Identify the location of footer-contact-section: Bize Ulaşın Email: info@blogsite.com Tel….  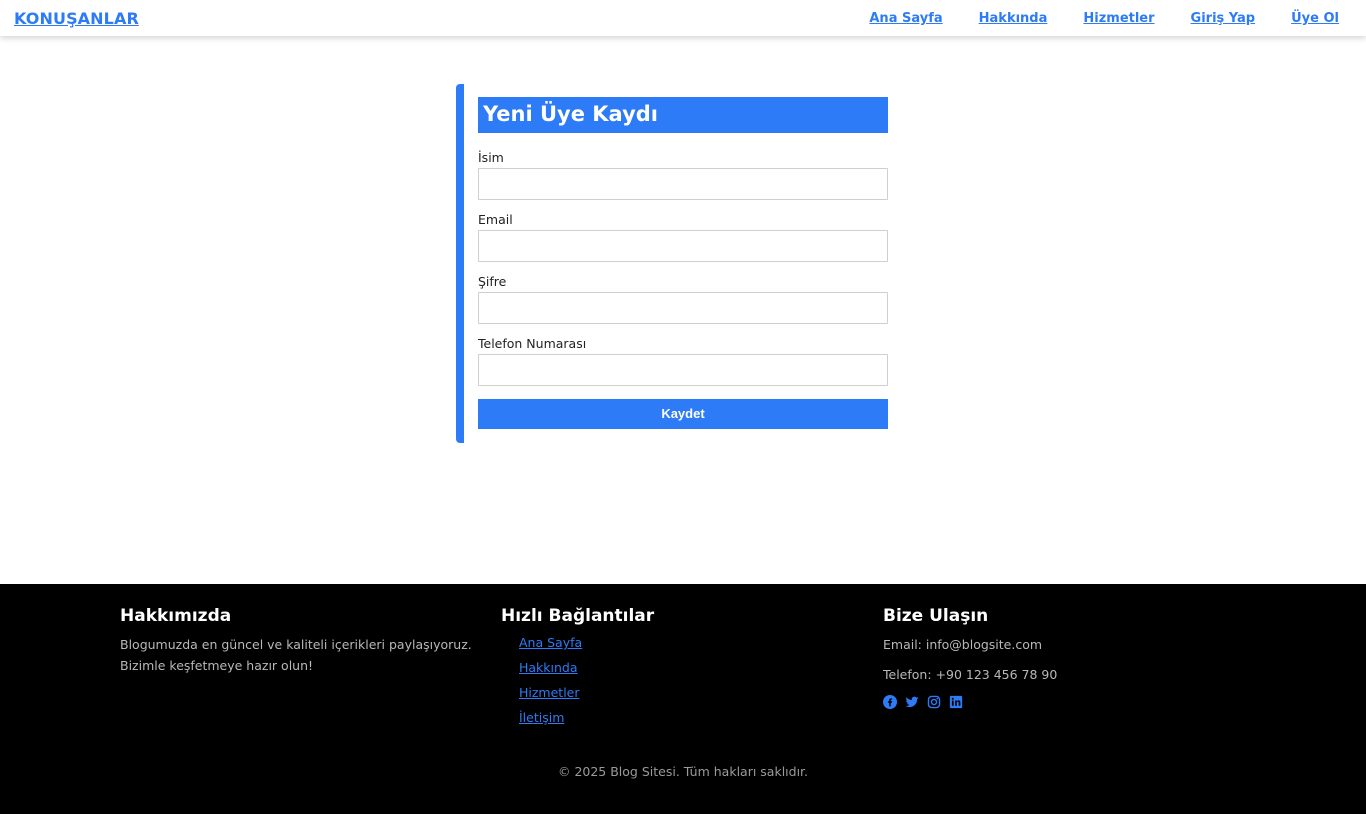
(970, 657).